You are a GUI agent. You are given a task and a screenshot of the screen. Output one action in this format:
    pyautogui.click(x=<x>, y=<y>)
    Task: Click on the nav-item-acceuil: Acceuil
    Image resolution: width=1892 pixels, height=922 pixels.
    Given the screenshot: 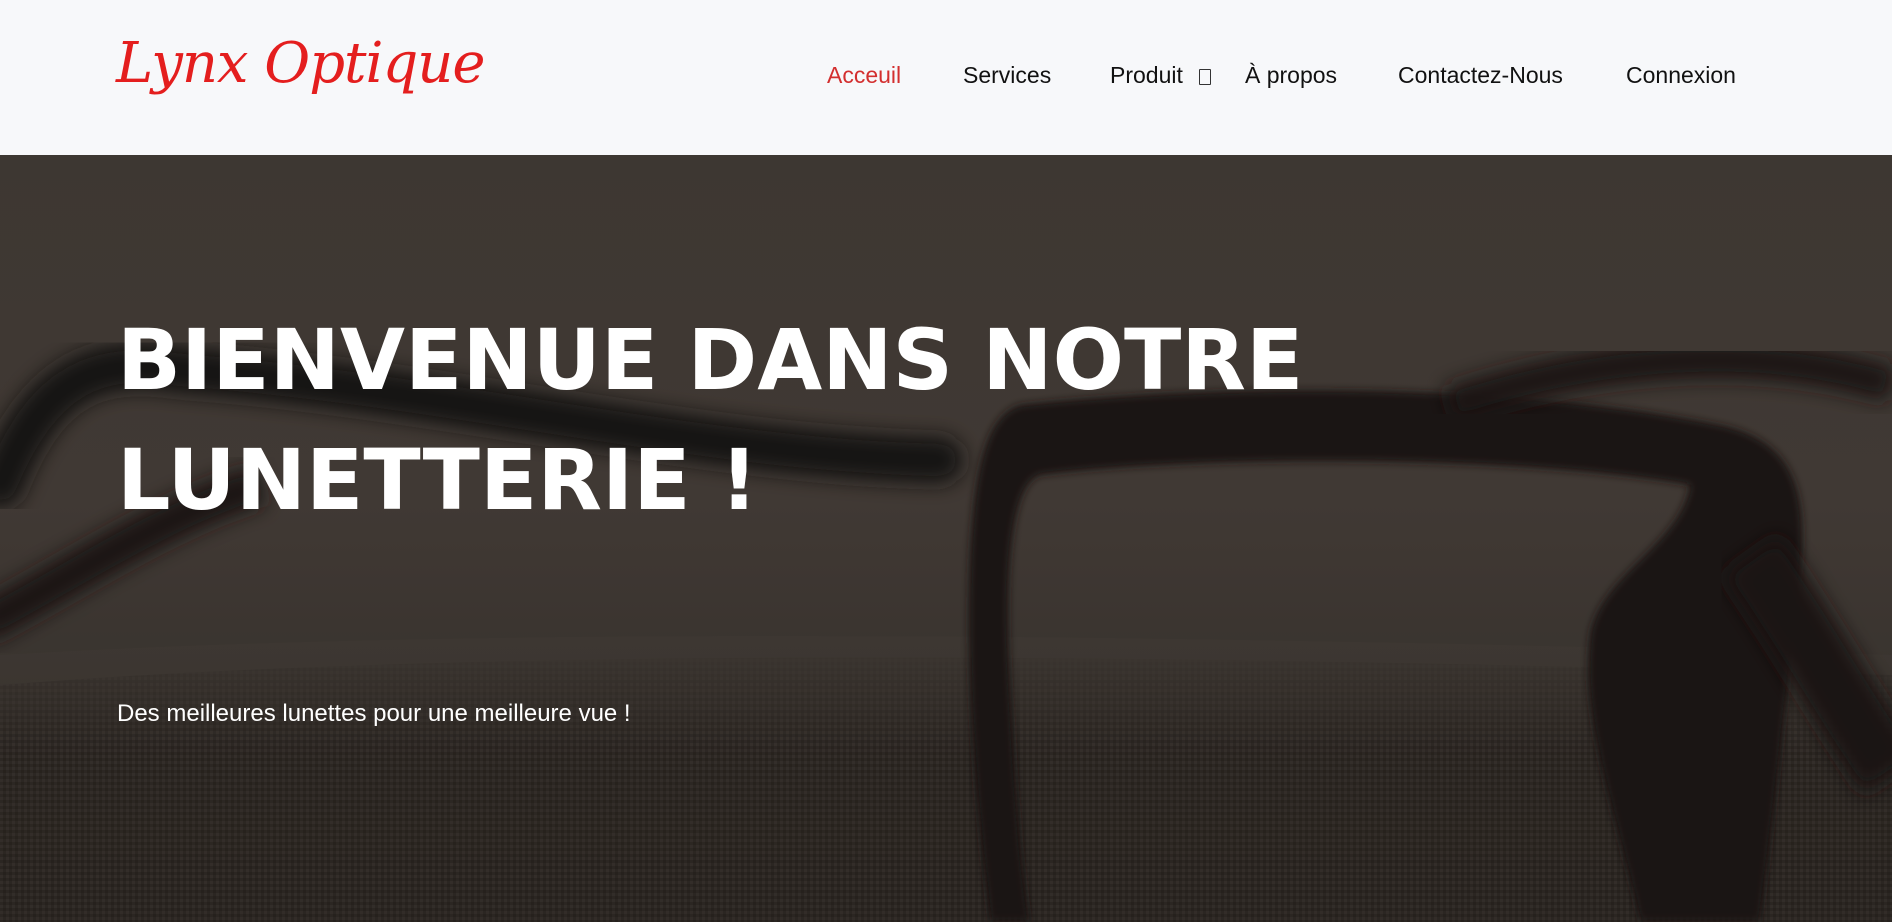 What is the action you would take?
    pyautogui.click(x=864, y=75)
    